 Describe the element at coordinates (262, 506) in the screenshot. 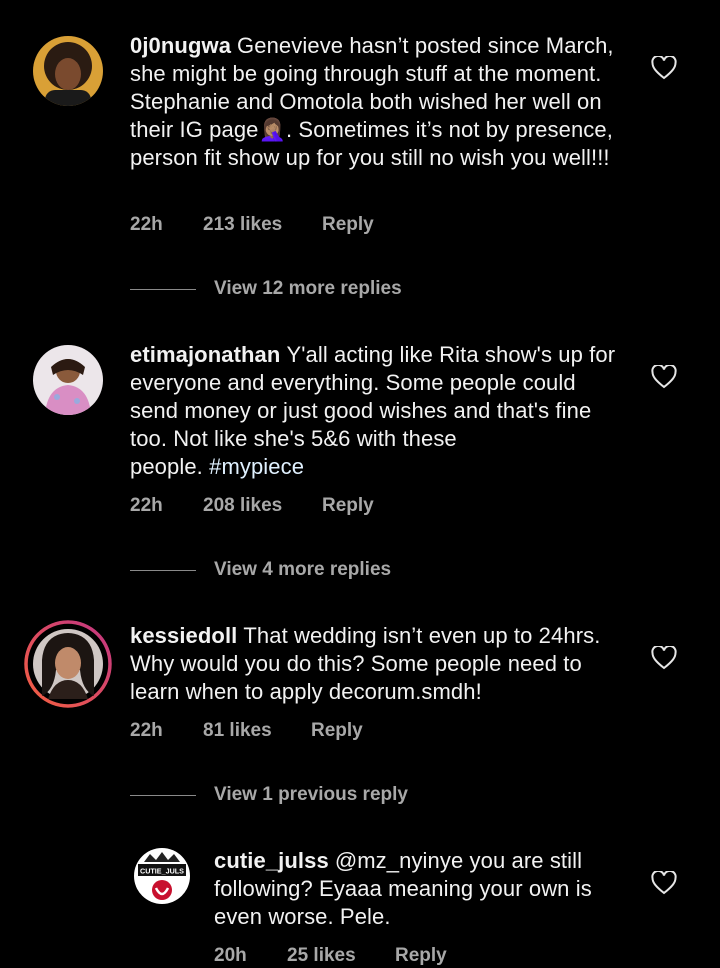

I see `likes-count: 208 likes` at that location.